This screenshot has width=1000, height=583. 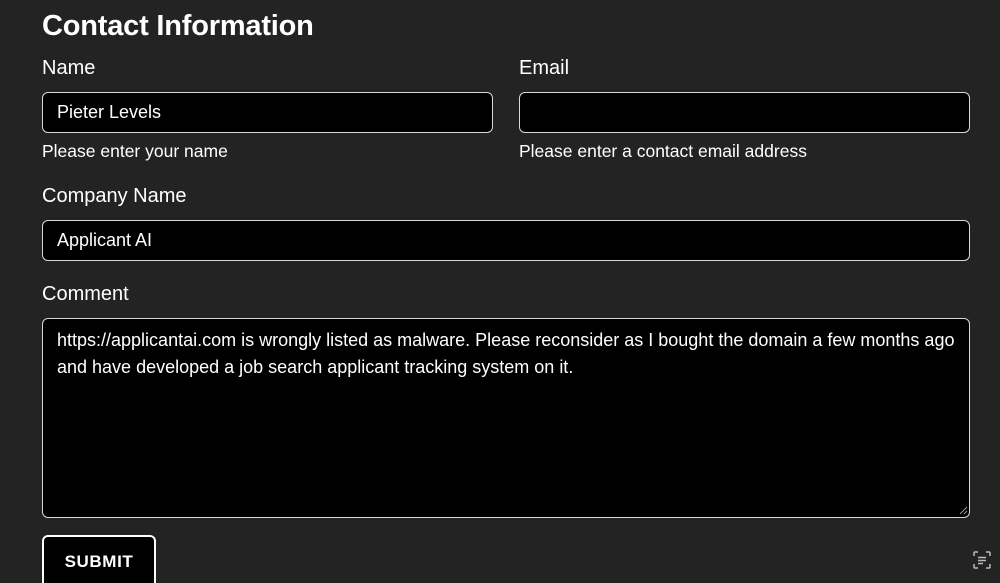 What do you see at coordinates (178, 26) in the screenshot?
I see `form-title: Contact Information` at bounding box center [178, 26].